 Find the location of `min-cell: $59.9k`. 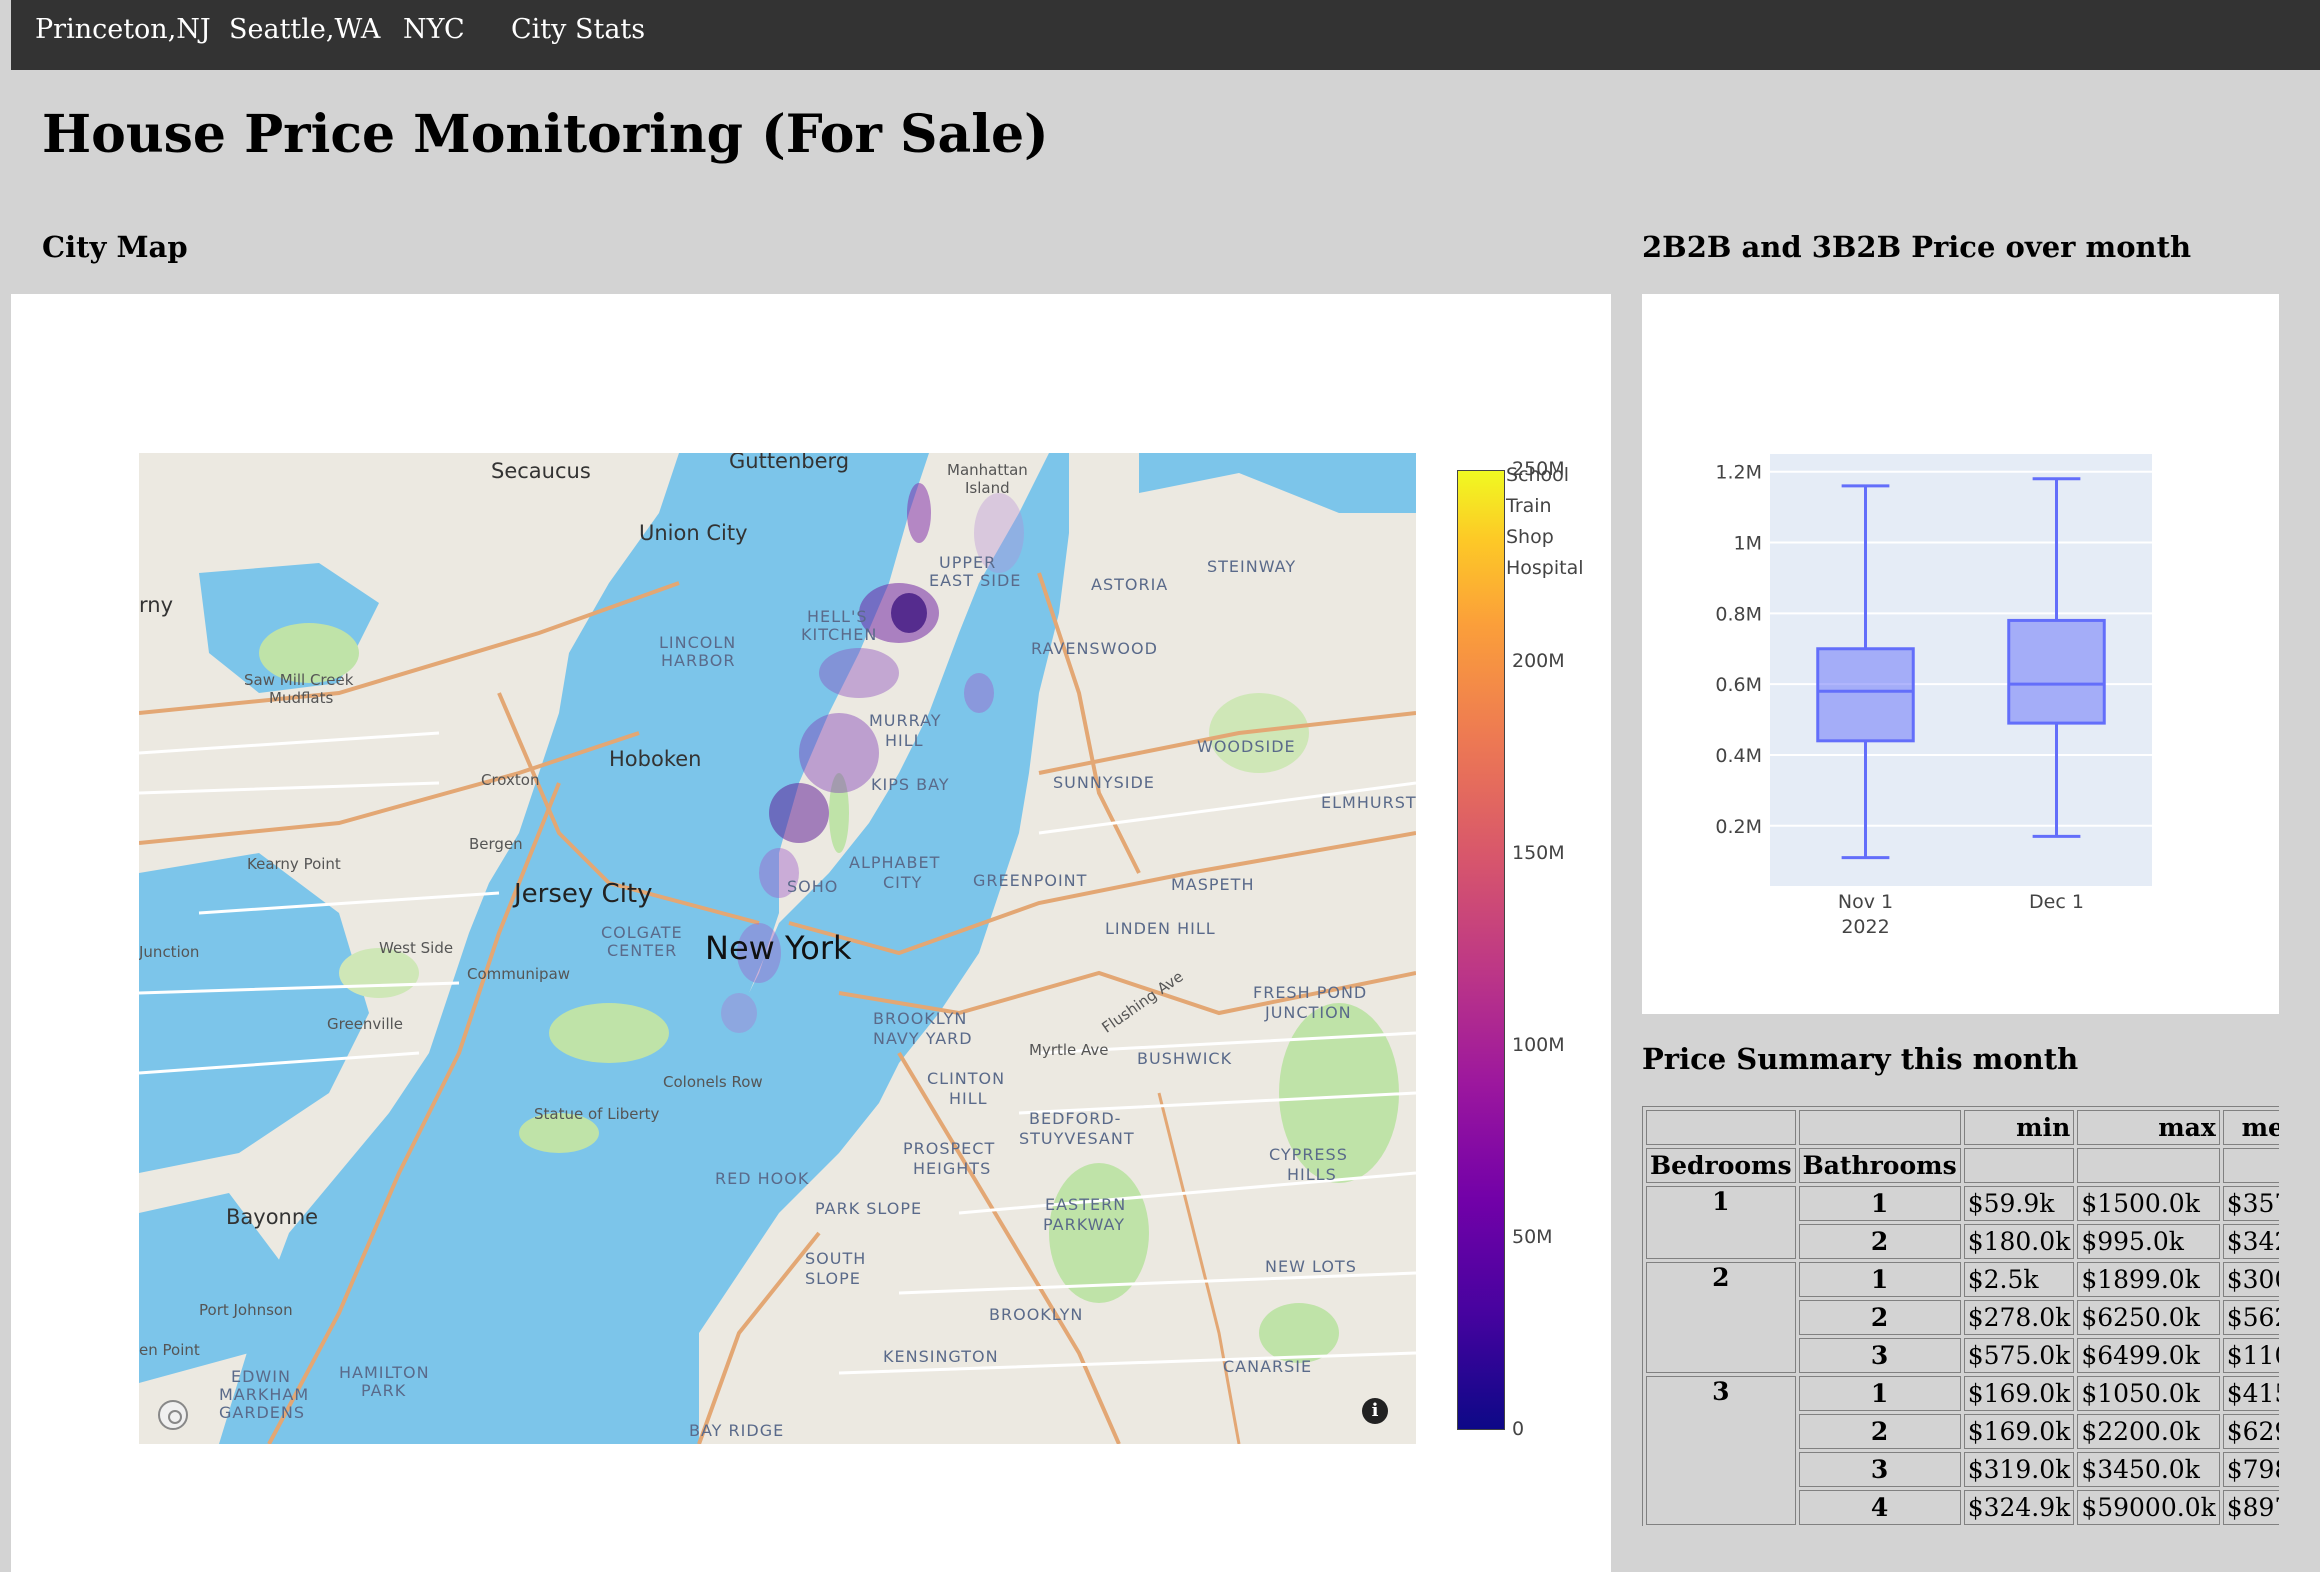

min-cell: $59.9k is located at coordinates (2019, 1203).